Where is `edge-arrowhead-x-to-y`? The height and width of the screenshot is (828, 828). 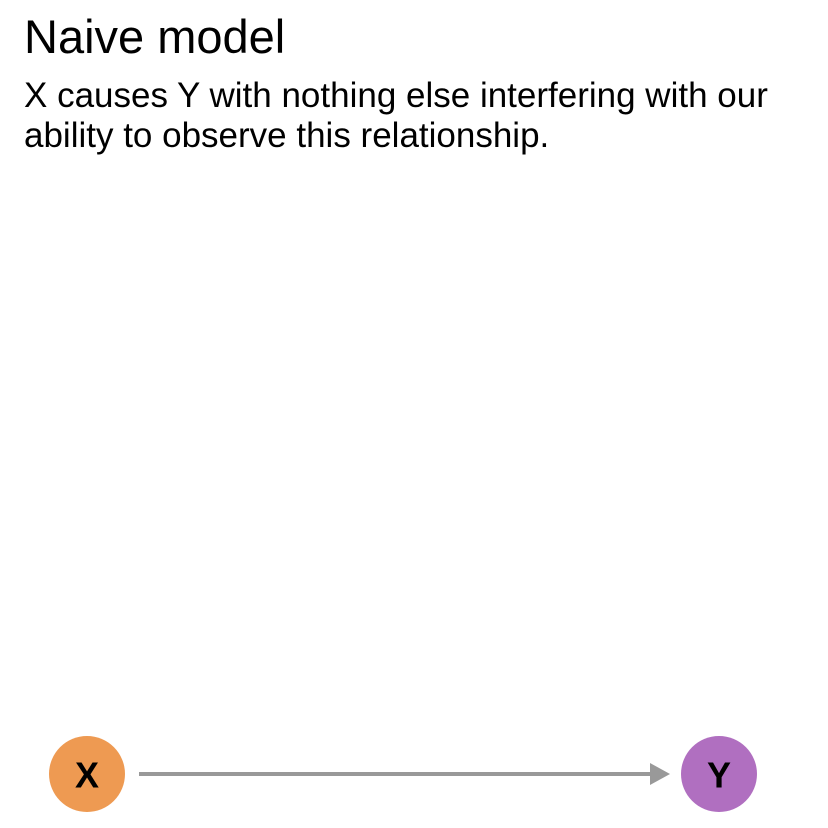
edge-arrowhead-x-to-y is located at coordinates (660, 774).